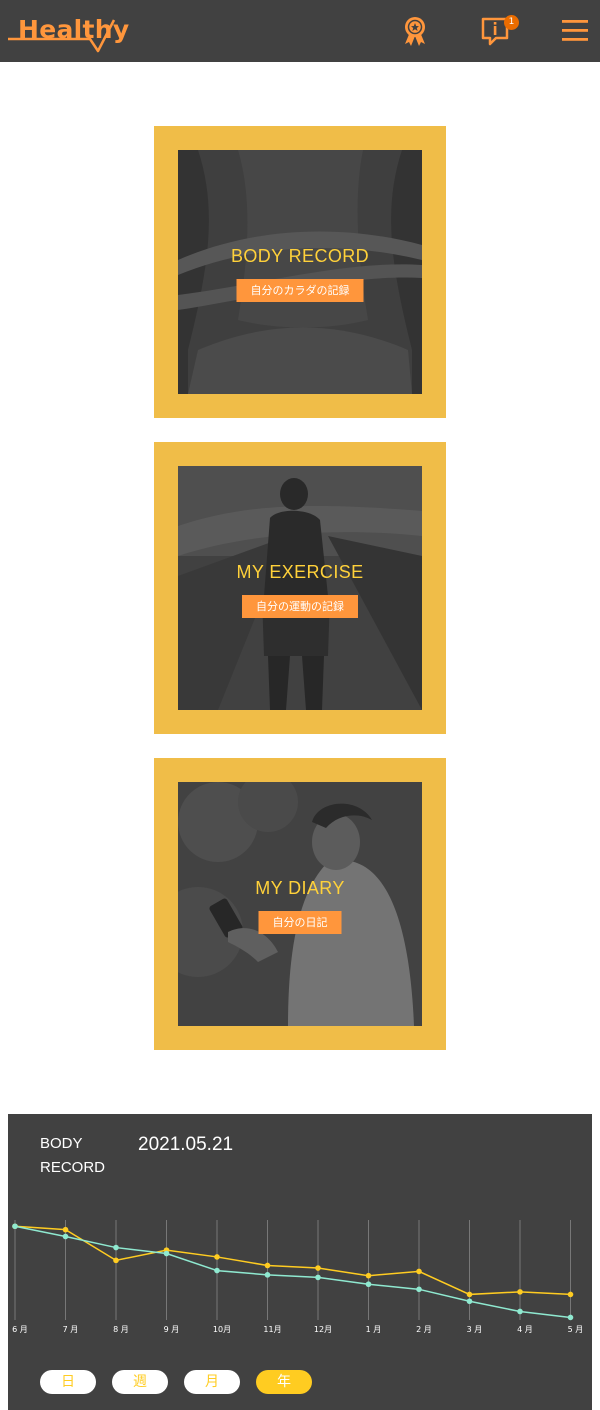 The height and width of the screenshot is (1410, 600). Describe the element at coordinates (300, 256) in the screenshot. I see `body-record-title: BODY RECORD` at that location.